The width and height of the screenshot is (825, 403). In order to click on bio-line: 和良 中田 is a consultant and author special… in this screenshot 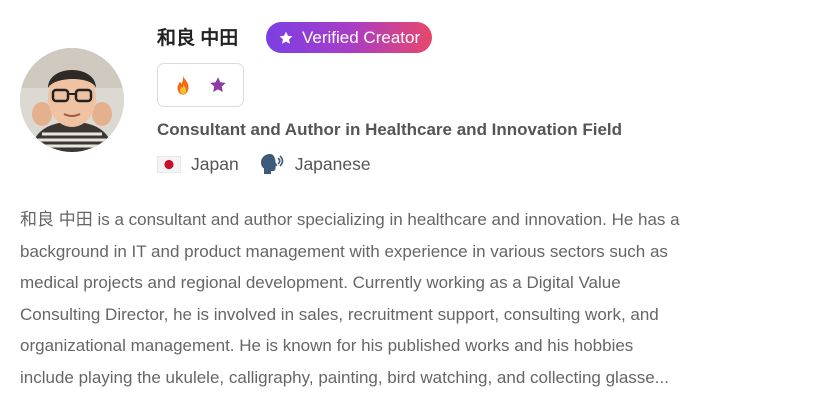, I will do `click(350, 219)`.